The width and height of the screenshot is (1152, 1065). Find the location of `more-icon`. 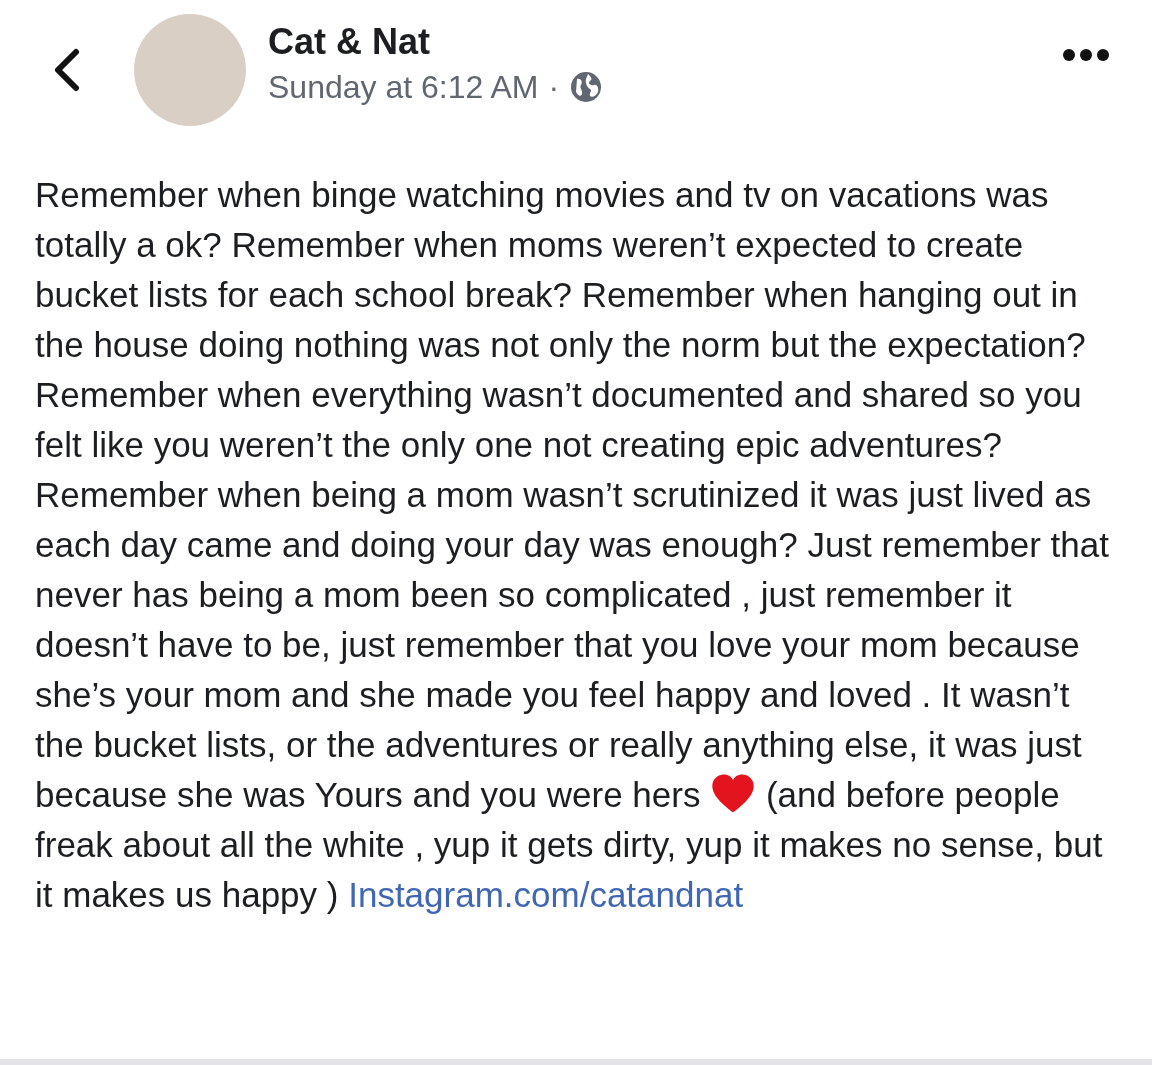

more-icon is located at coordinates (1086, 55).